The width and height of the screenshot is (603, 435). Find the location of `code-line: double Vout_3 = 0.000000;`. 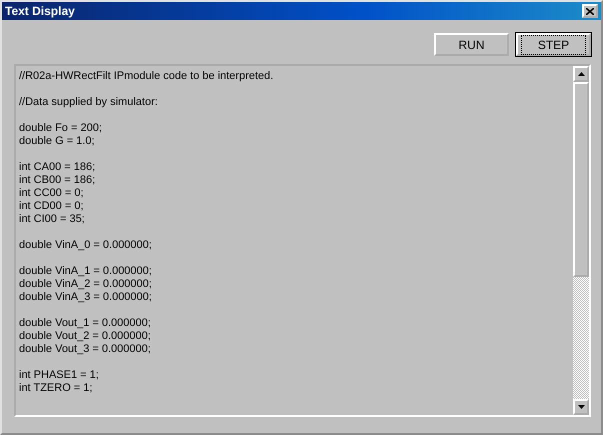

code-line: double Vout_3 = 0.000000; is located at coordinates (85, 349).